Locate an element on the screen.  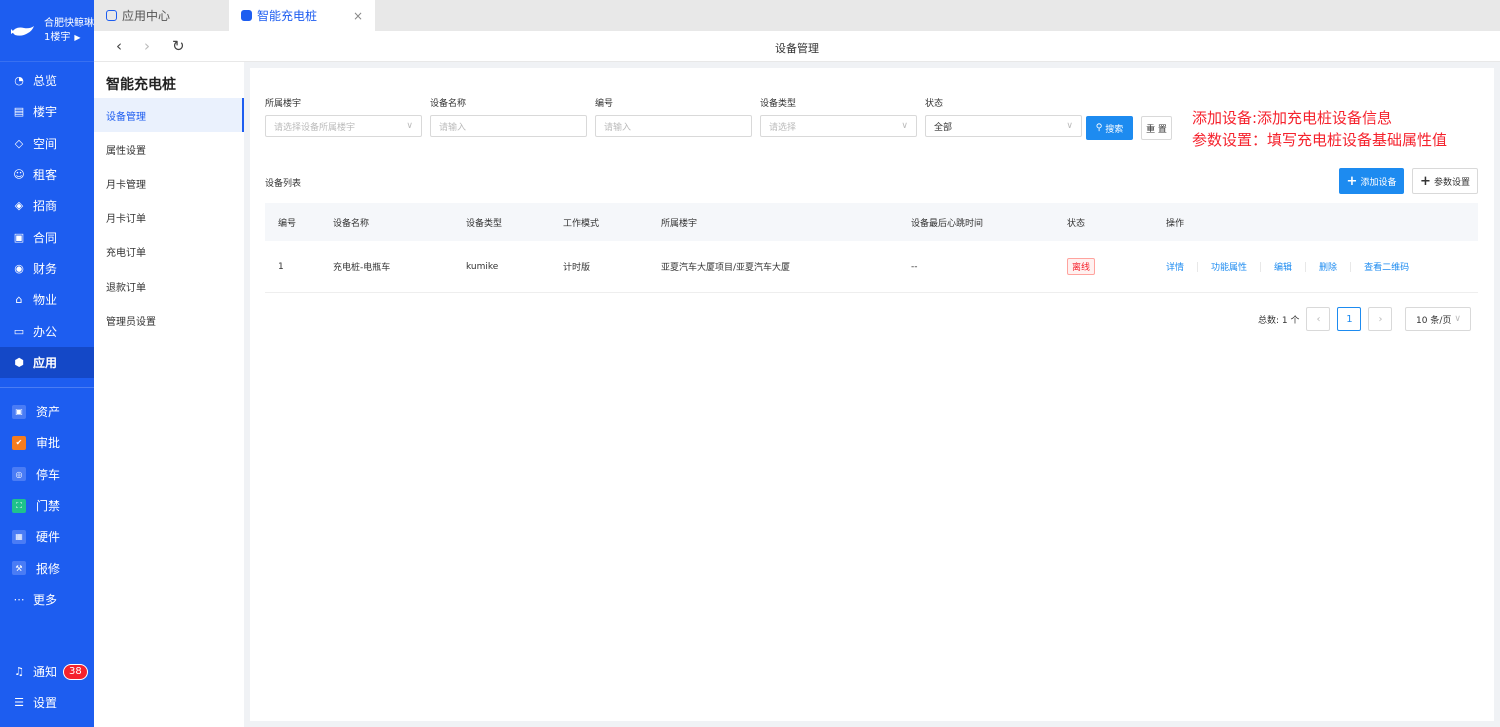
search-button: ⚲ 搜索 is located at coordinates (1109, 128).